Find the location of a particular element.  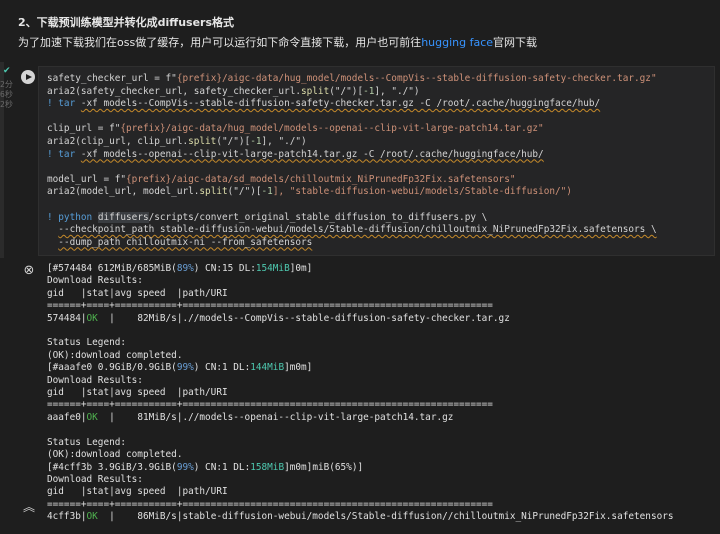

collapse-output-icon: ︽ is located at coordinates (29, 507).